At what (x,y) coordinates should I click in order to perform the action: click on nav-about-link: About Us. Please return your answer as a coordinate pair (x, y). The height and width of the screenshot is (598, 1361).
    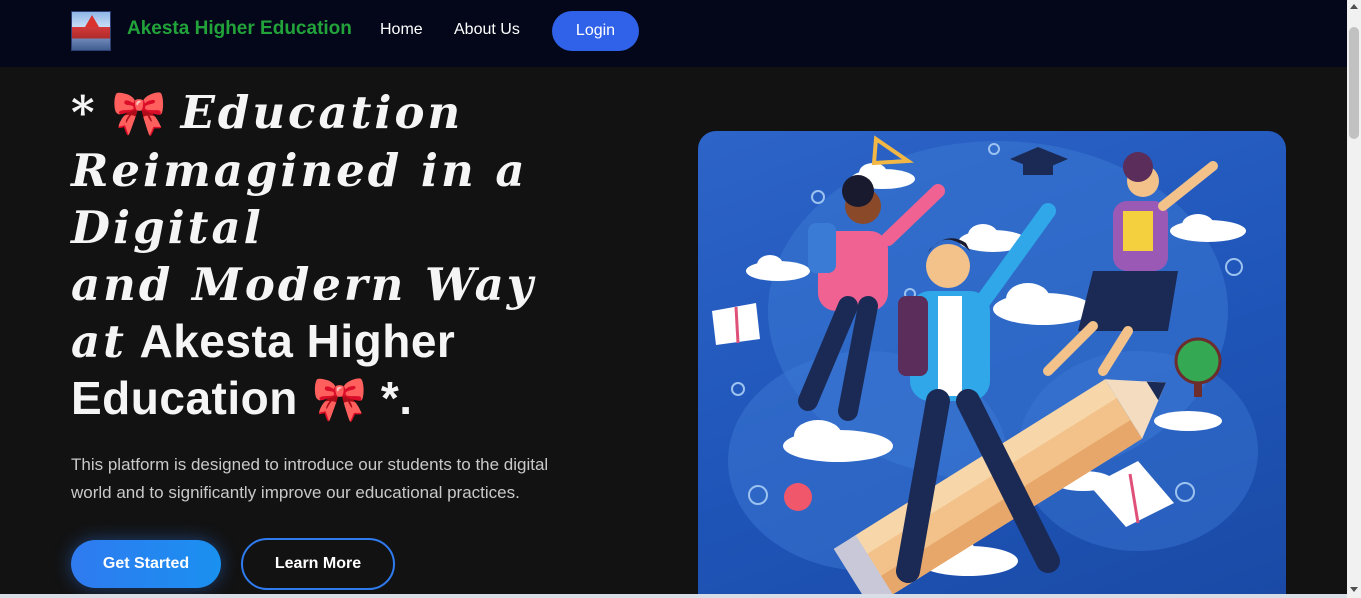
    Looking at the image, I should click on (487, 30).